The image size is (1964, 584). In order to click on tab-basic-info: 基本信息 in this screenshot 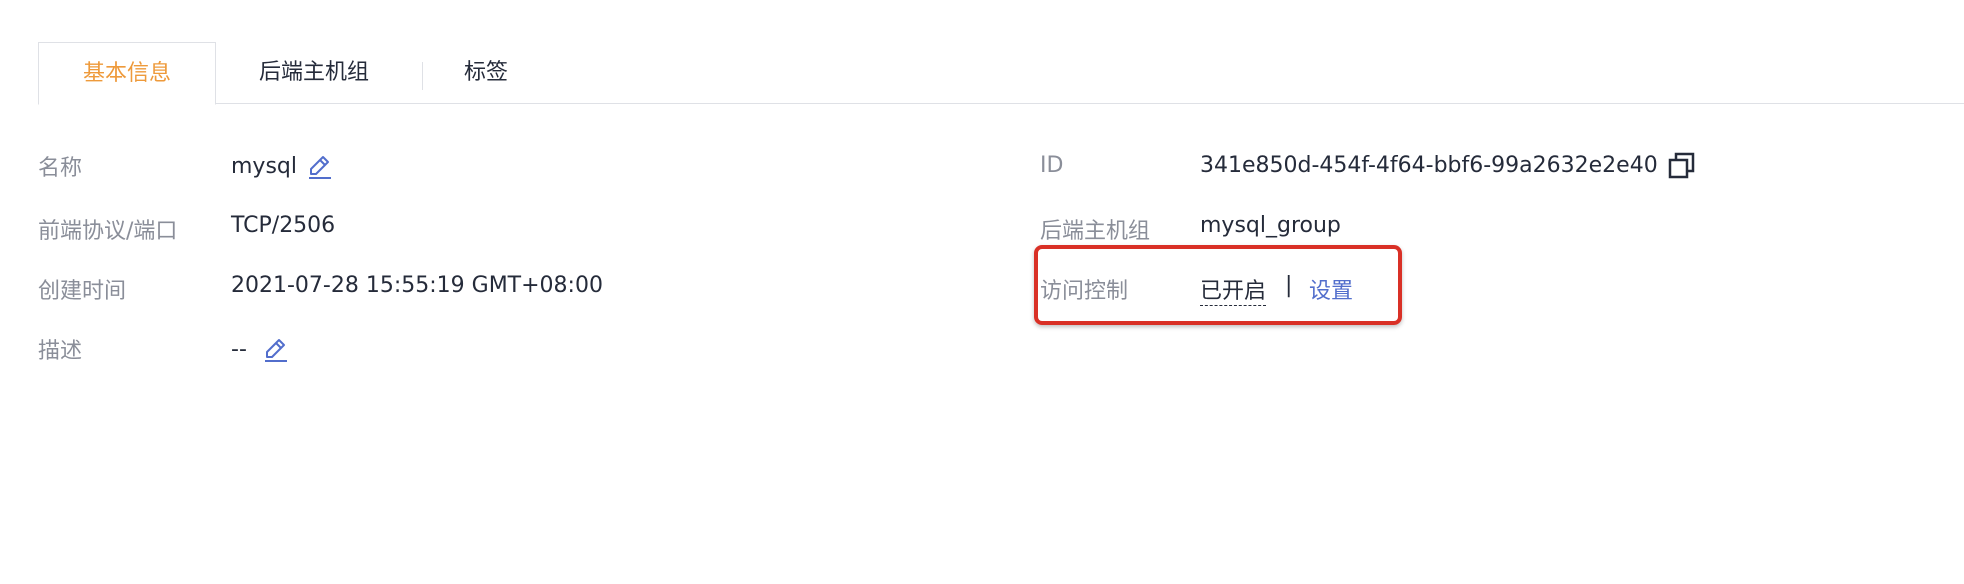, I will do `click(127, 73)`.